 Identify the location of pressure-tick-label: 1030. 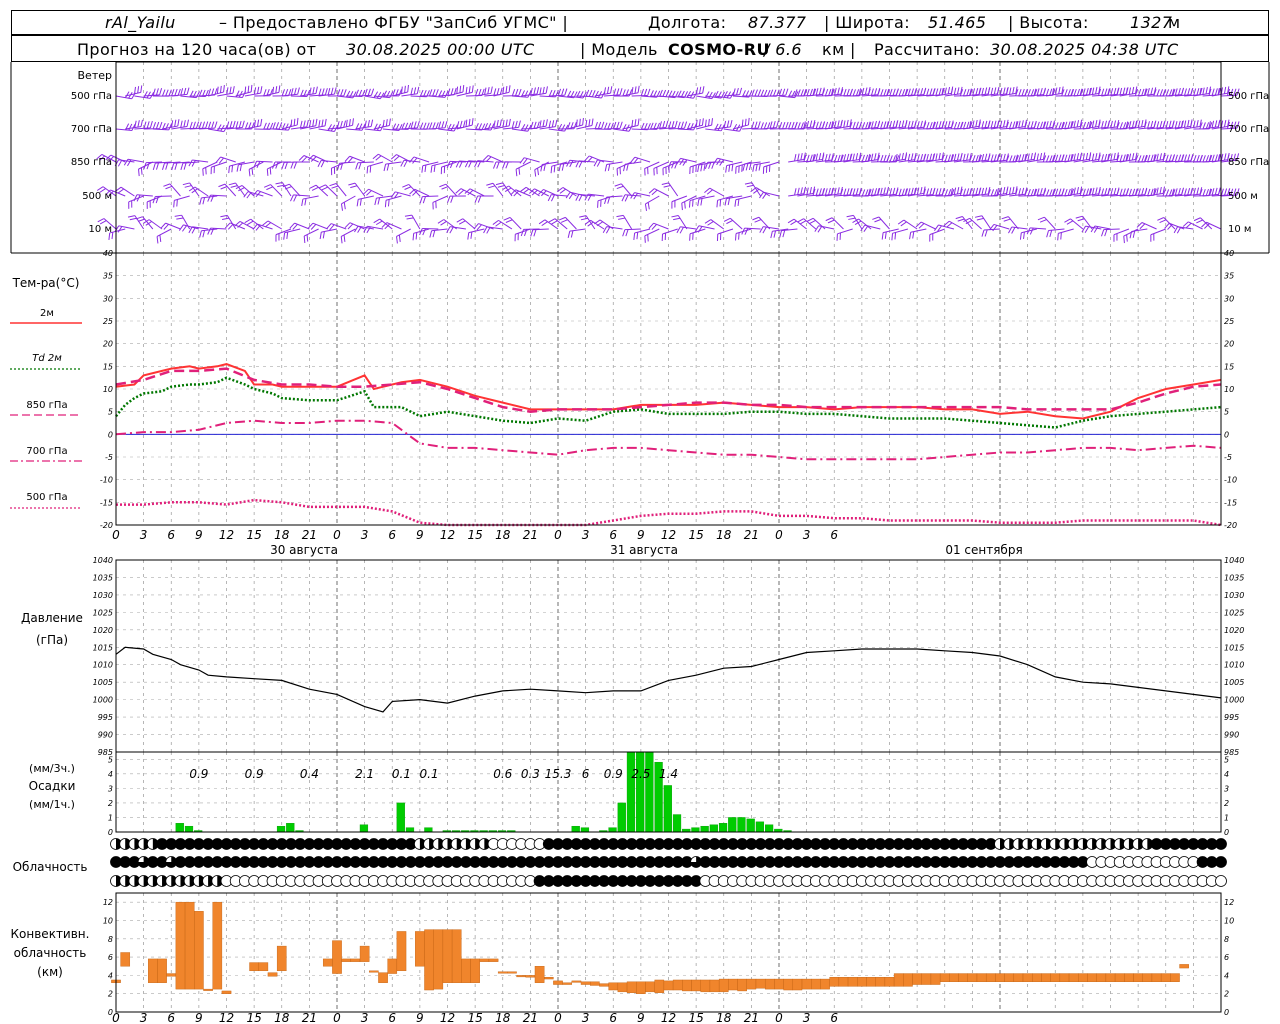
(1234, 595).